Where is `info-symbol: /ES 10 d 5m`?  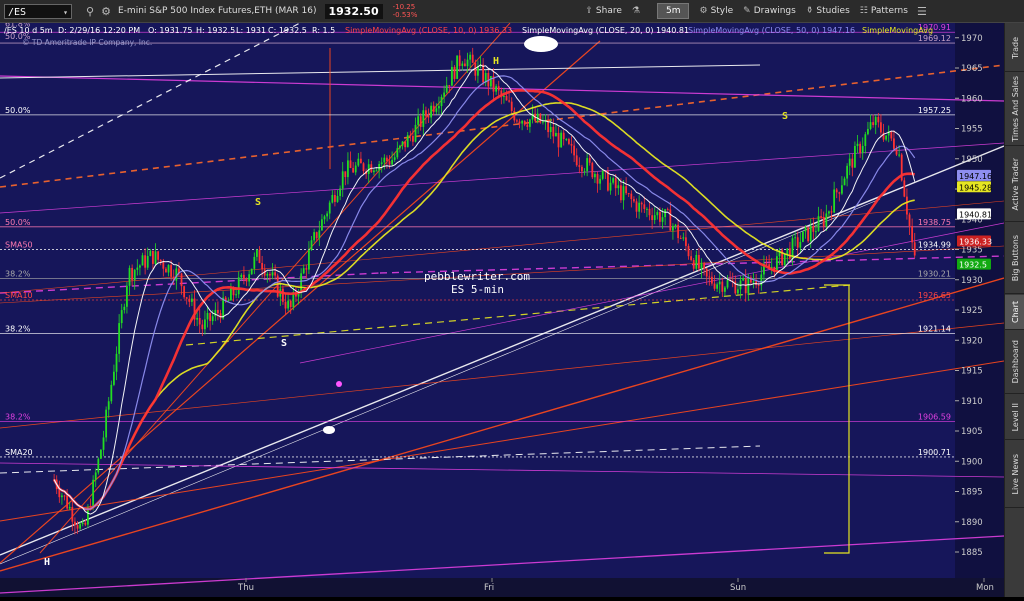 info-symbol: /ES 10 d 5m is located at coordinates (28, 30).